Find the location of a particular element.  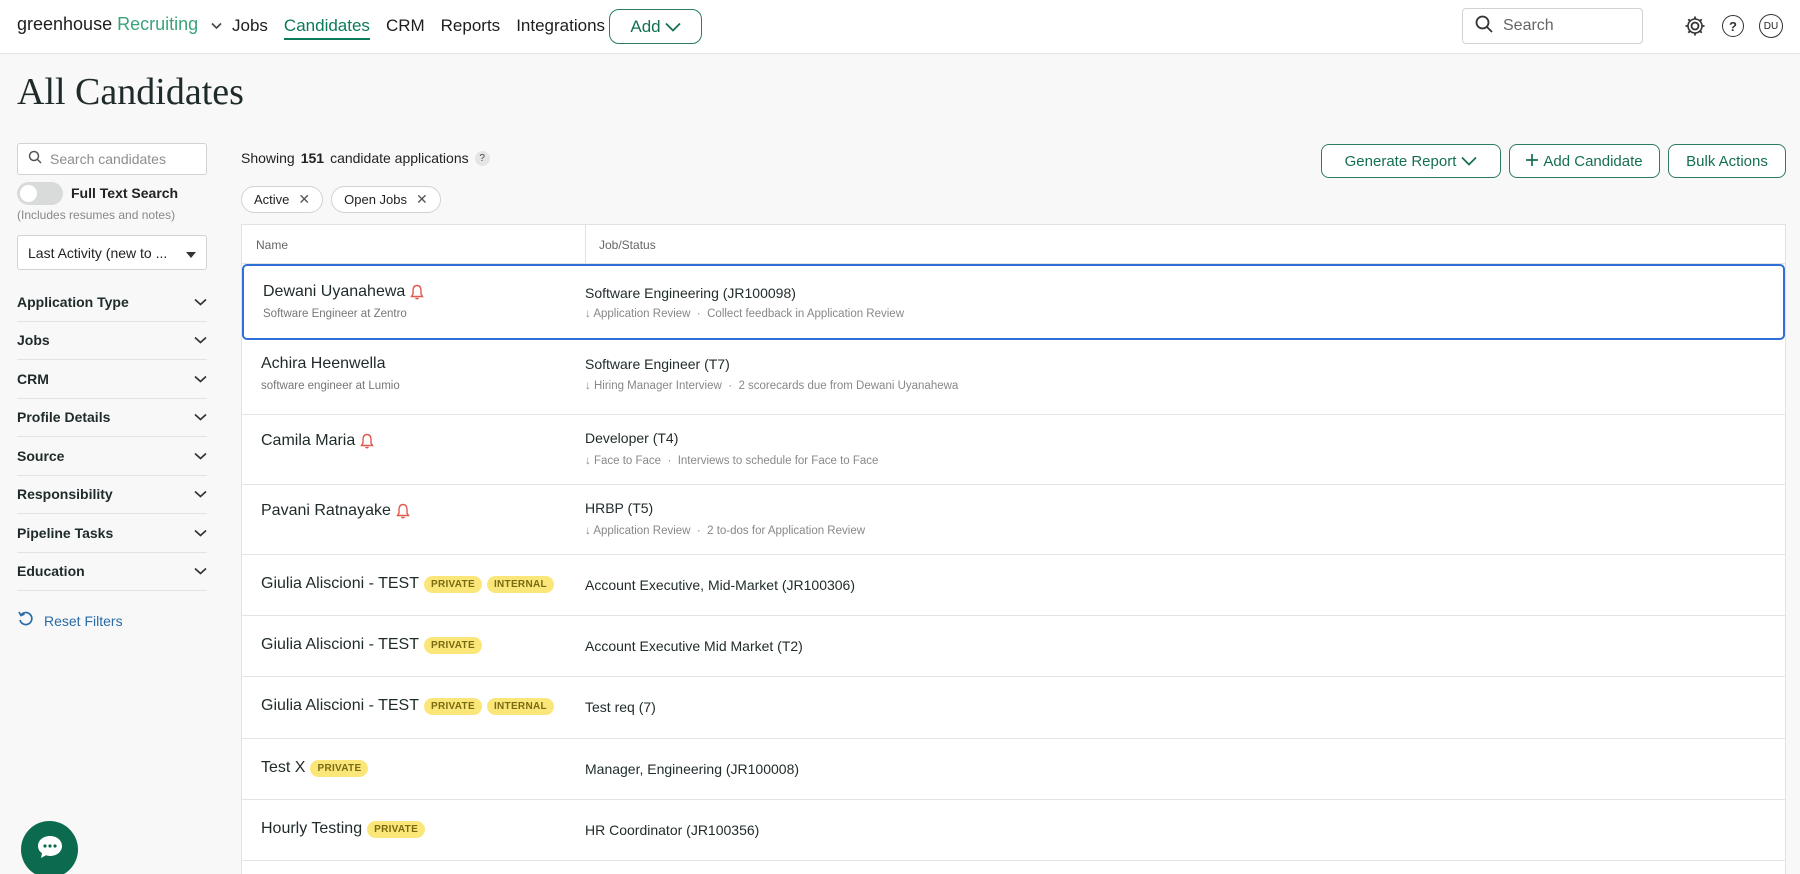

job-link: Software Engineering (JR100098) is located at coordinates (690, 293).